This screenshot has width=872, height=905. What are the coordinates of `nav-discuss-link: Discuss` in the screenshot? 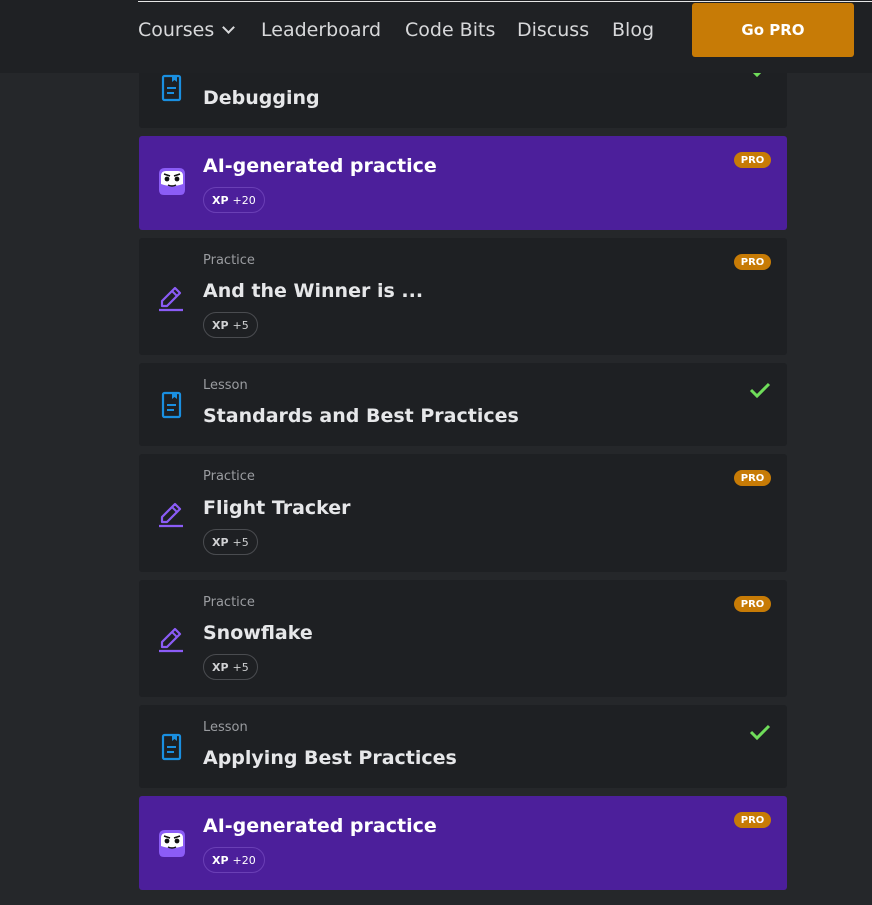 It's located at (553, 30).